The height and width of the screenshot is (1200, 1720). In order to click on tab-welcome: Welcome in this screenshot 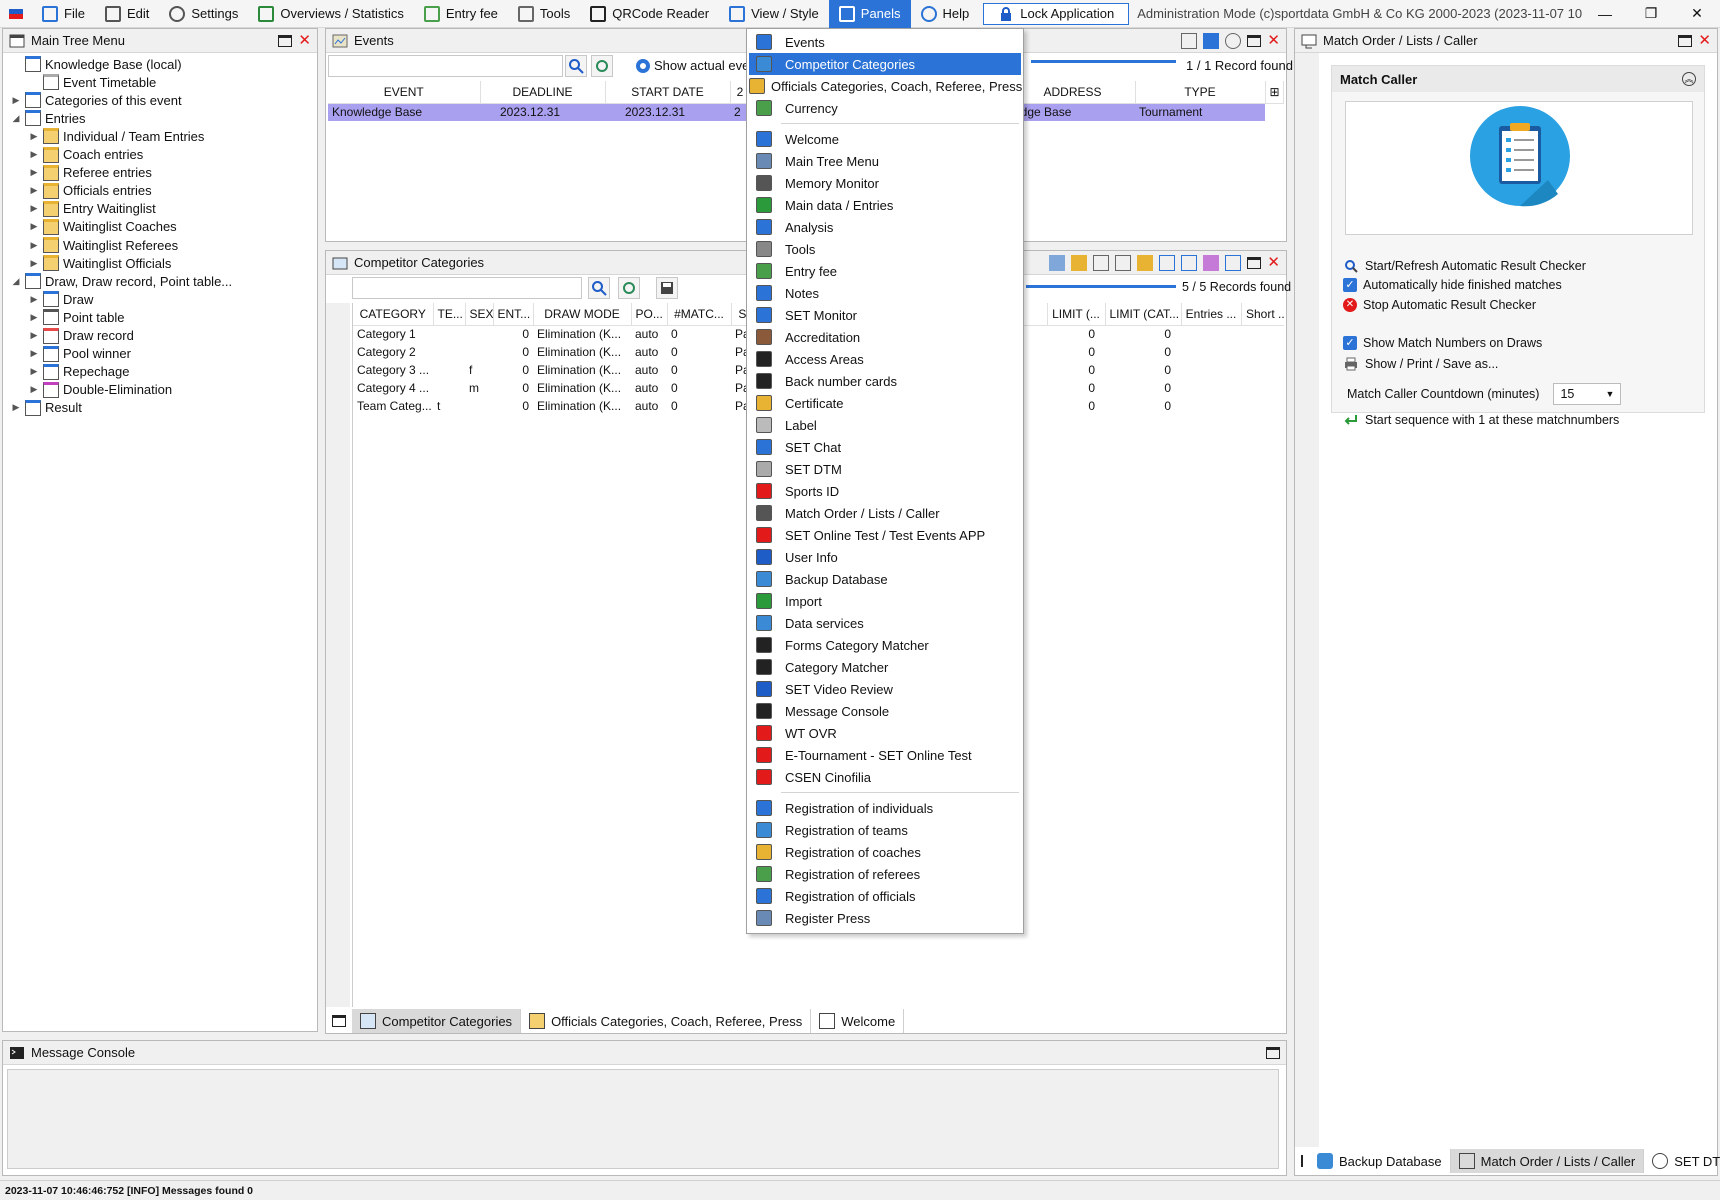, I will do `click(858, 1021)`.